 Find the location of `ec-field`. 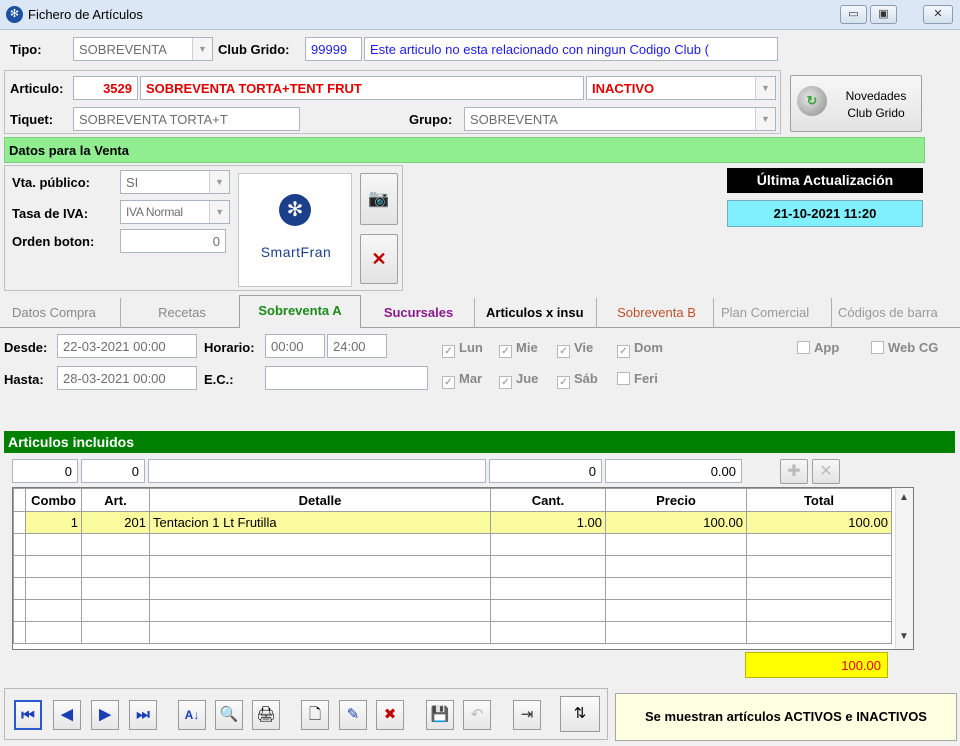

ec-field is located at coordinates (346, 378).